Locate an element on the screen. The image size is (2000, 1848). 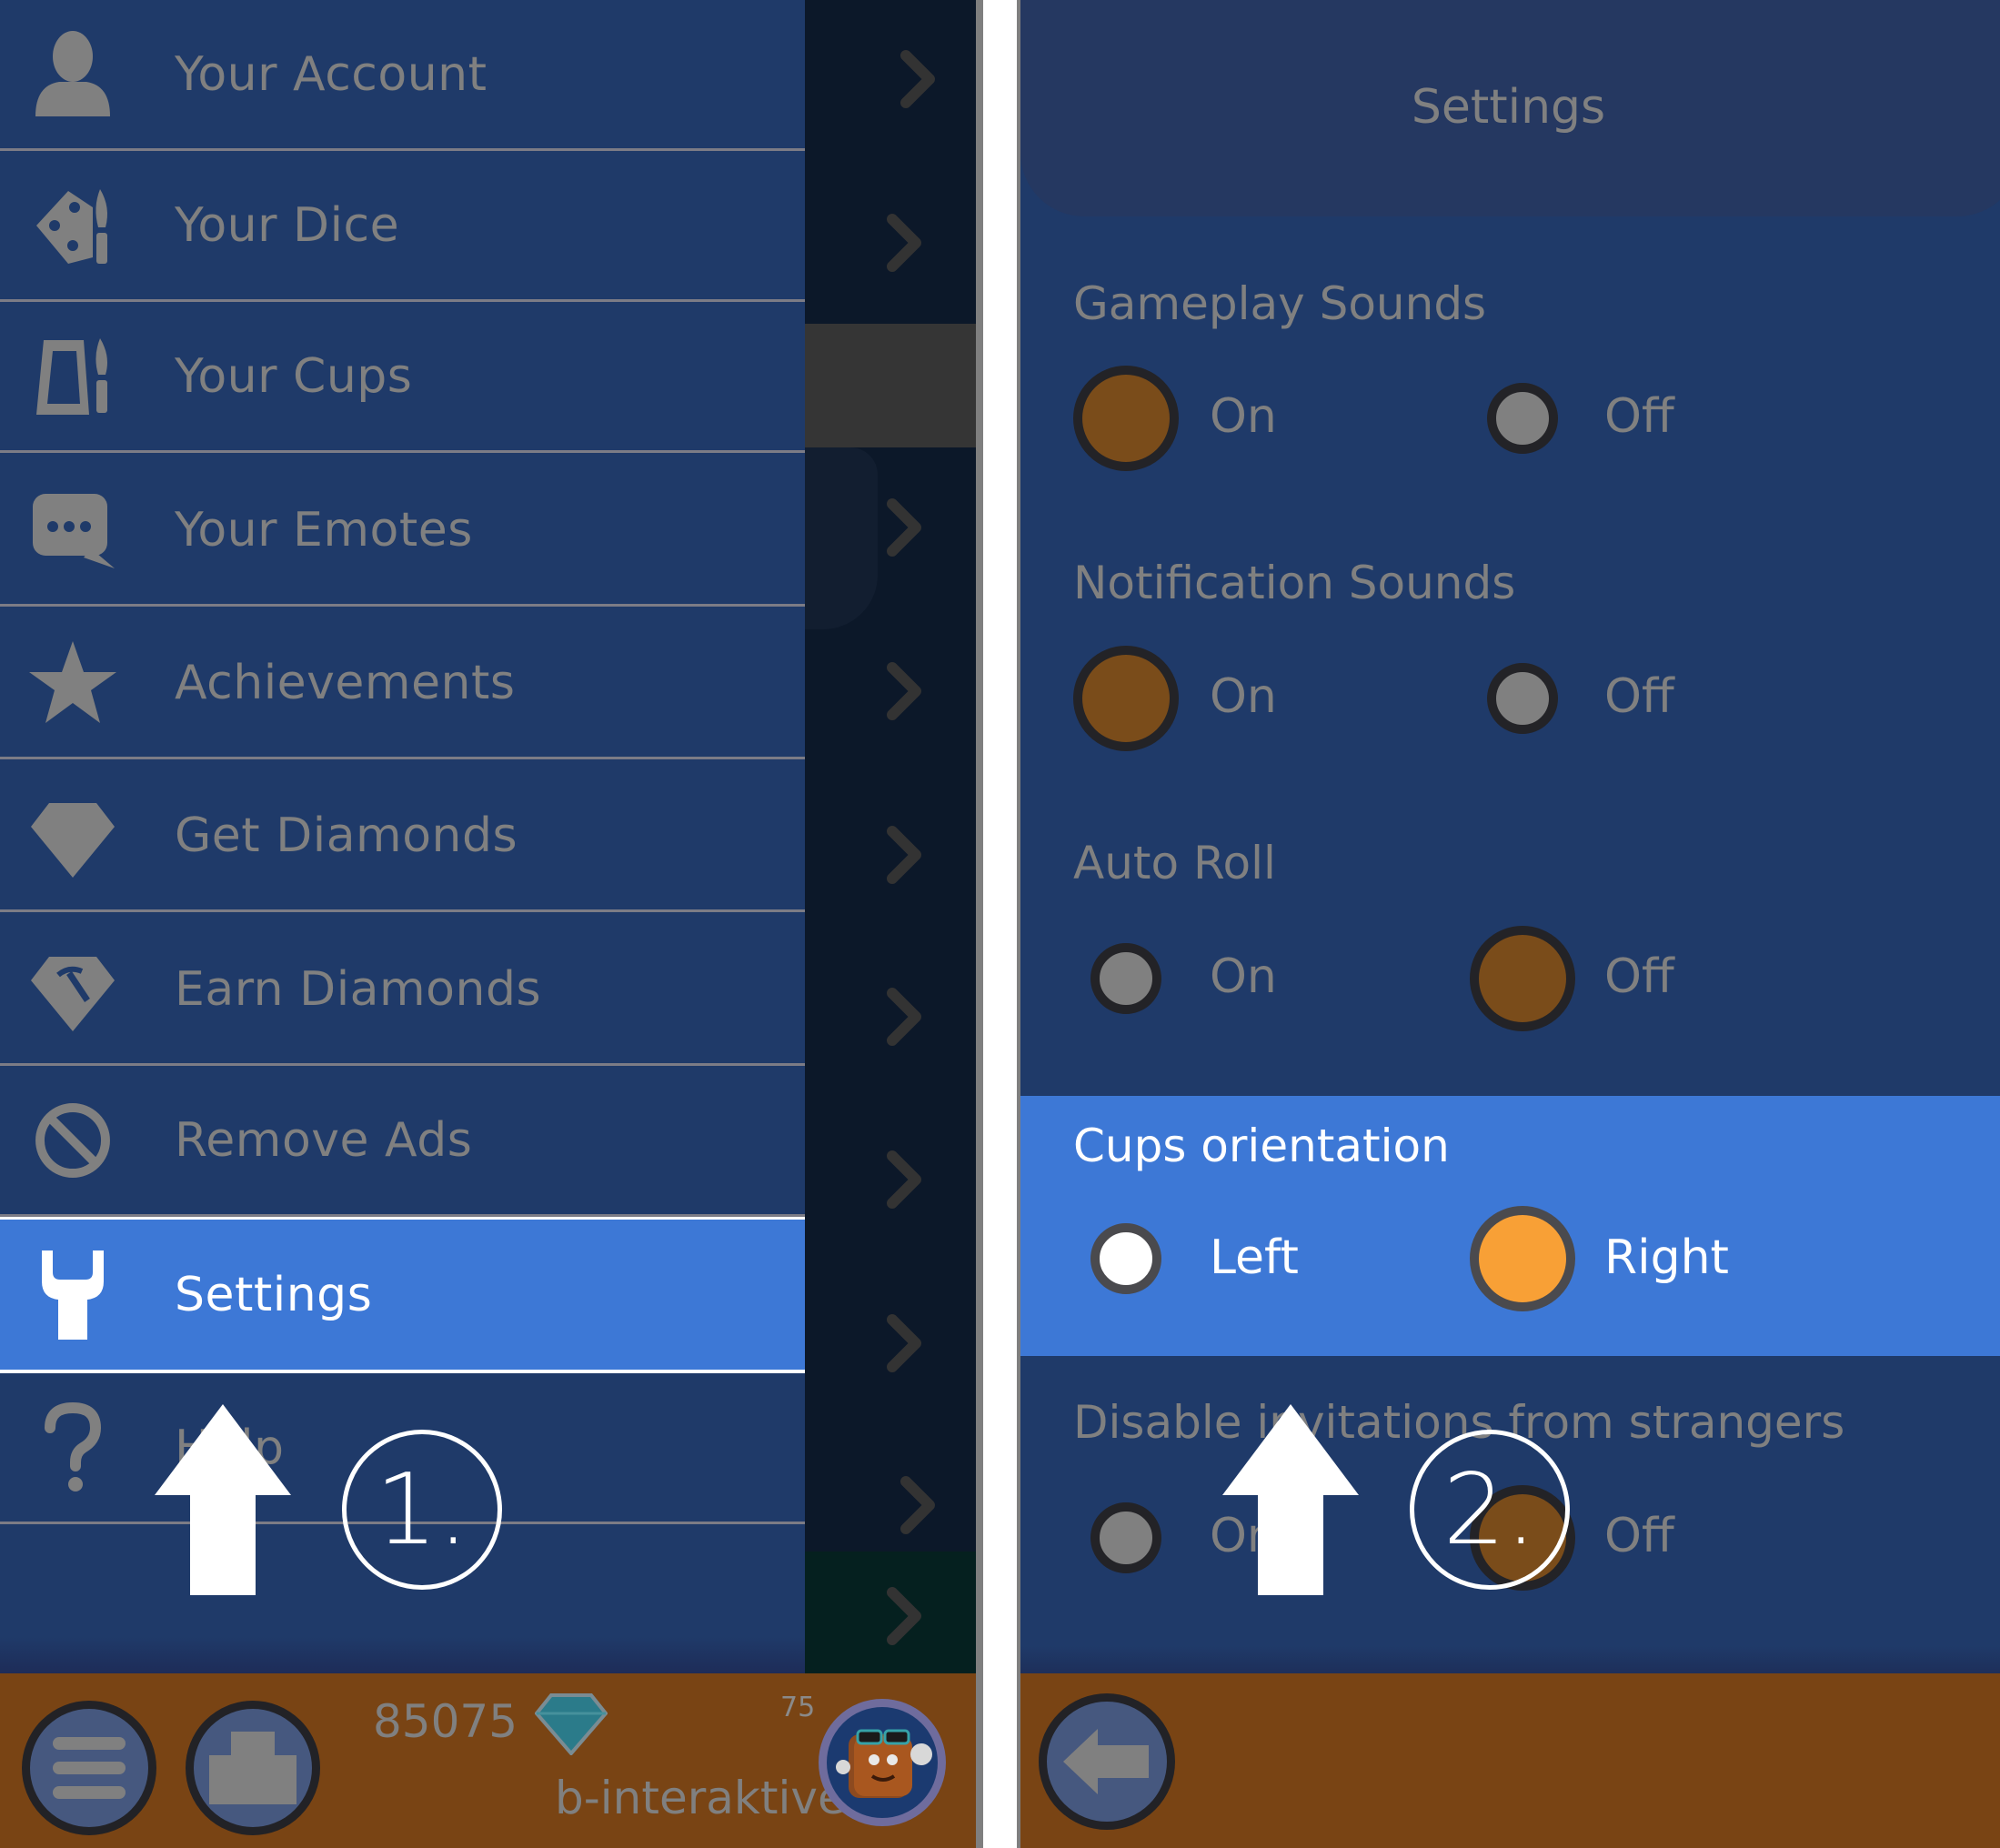
bottom-bar: 85075 75 b-interaktive is located at coordinates (488, 1761).